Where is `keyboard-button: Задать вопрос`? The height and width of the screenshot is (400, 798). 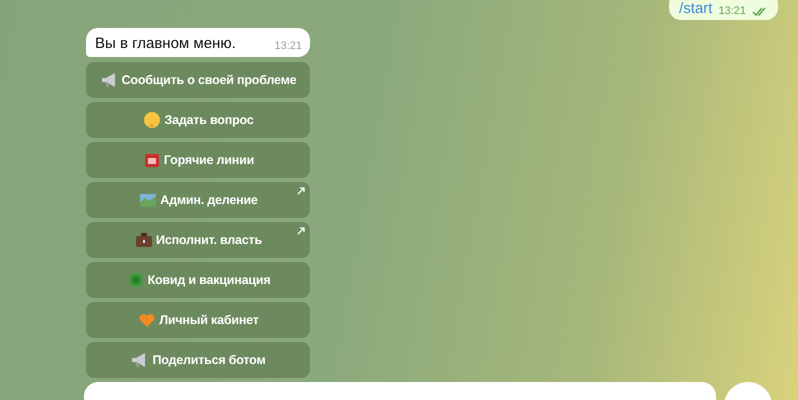 keyboard-button: Задать вопрос is located at coordinates (198, 120).